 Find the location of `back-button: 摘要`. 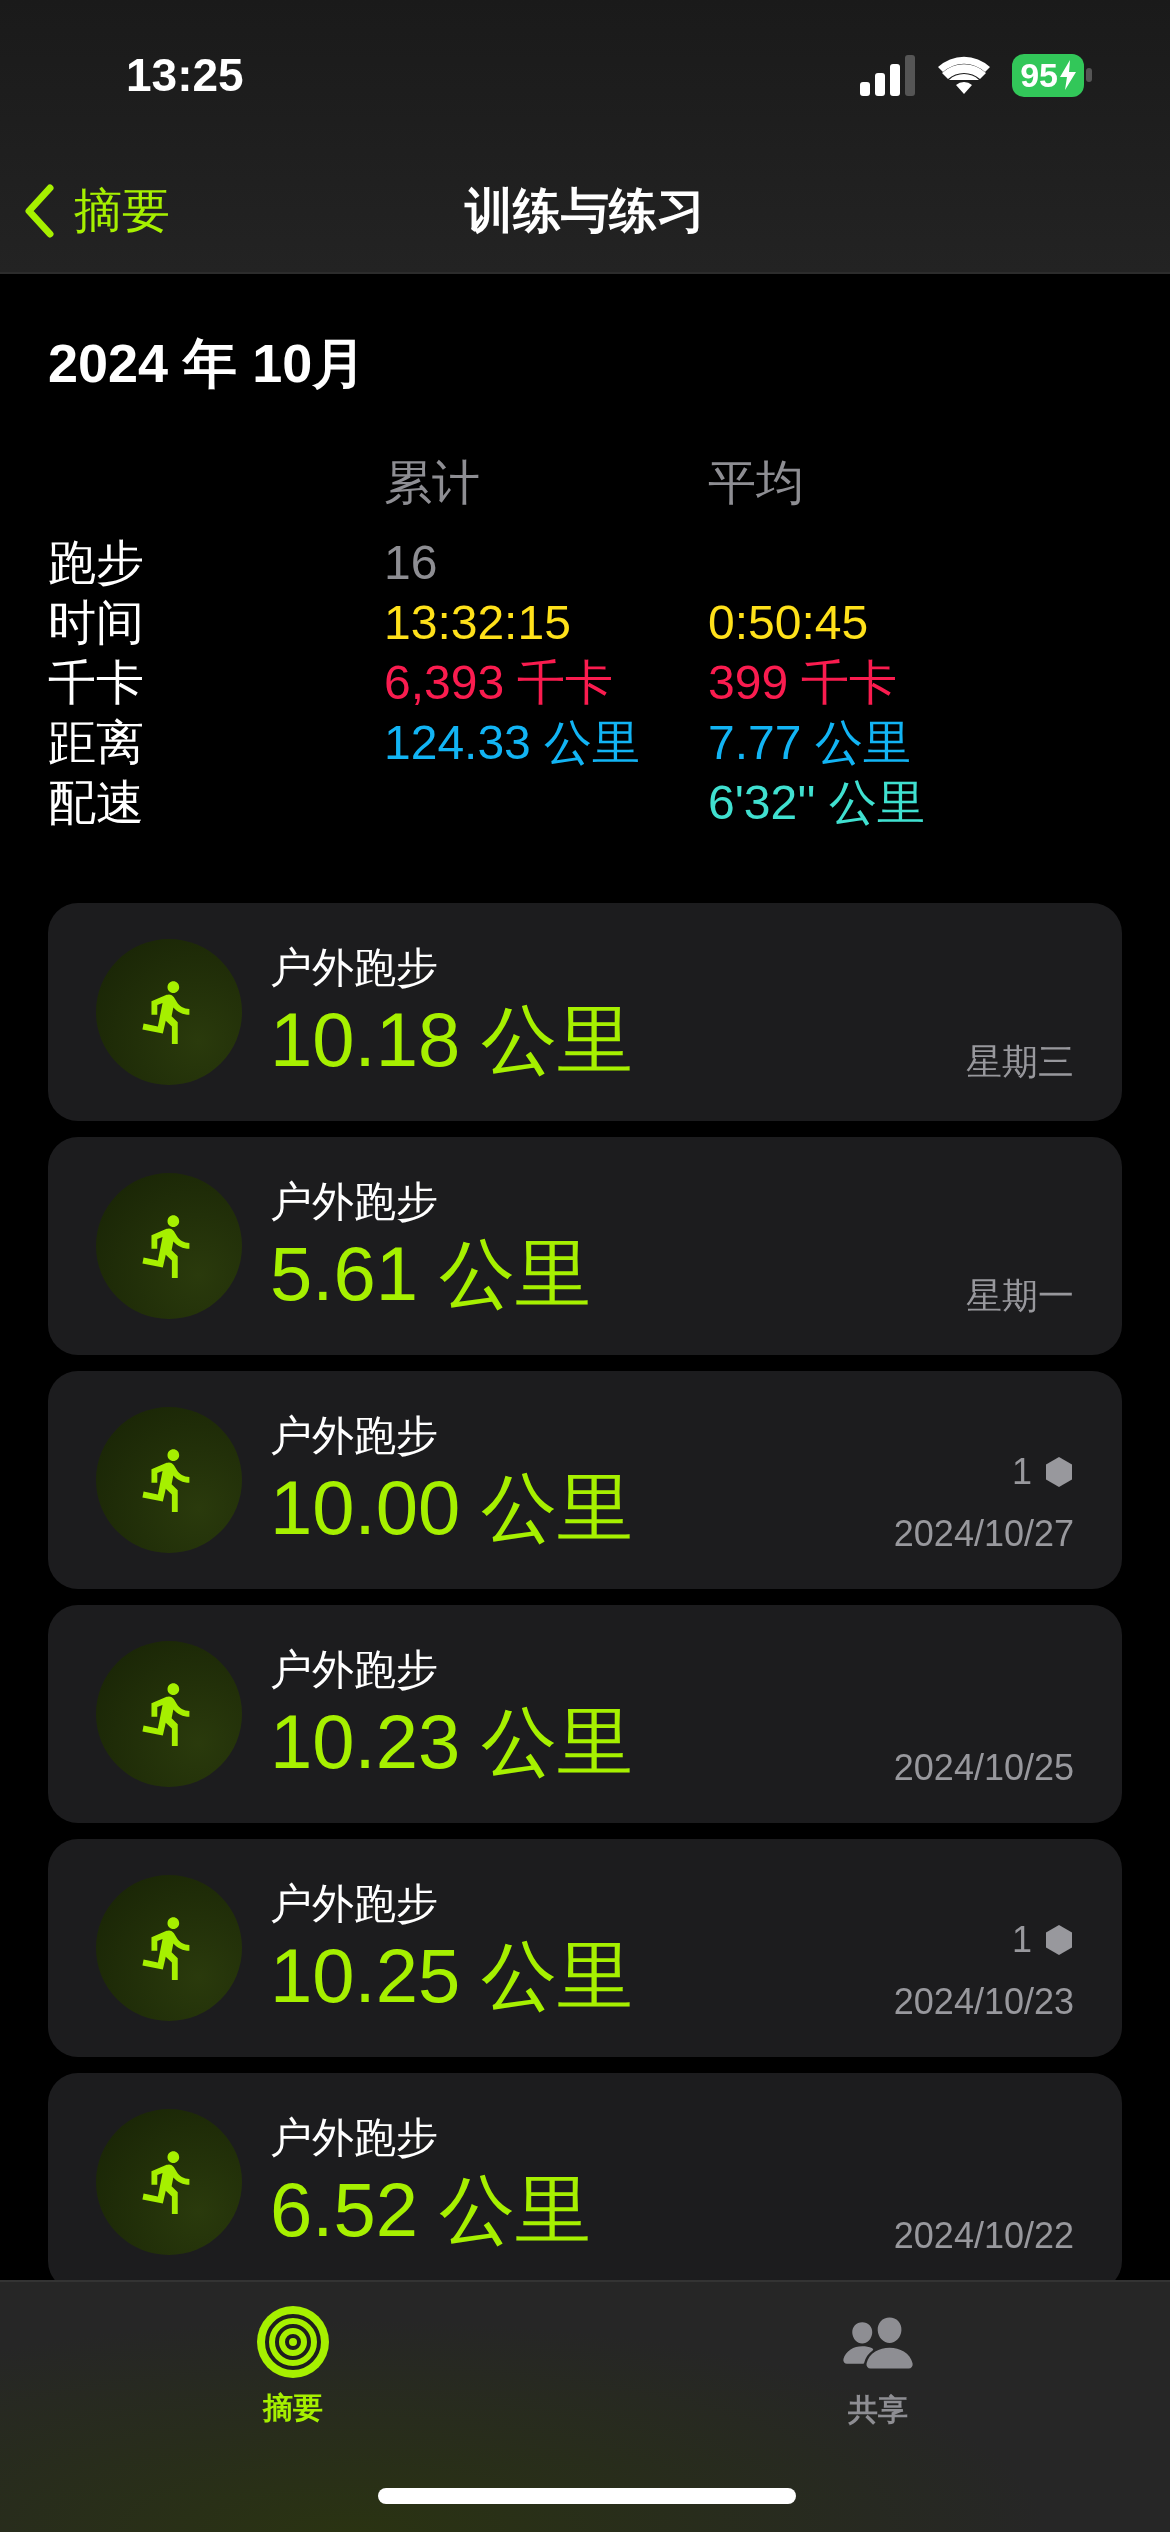

back-button: 摘要 is located at coordinates (244, 211).